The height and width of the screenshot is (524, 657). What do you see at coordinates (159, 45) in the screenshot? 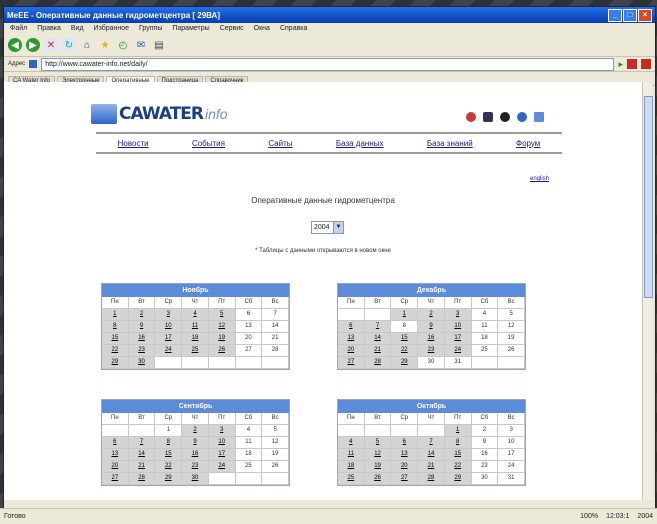
I see `print-icon: ▤` at bounding box center [159, 45].